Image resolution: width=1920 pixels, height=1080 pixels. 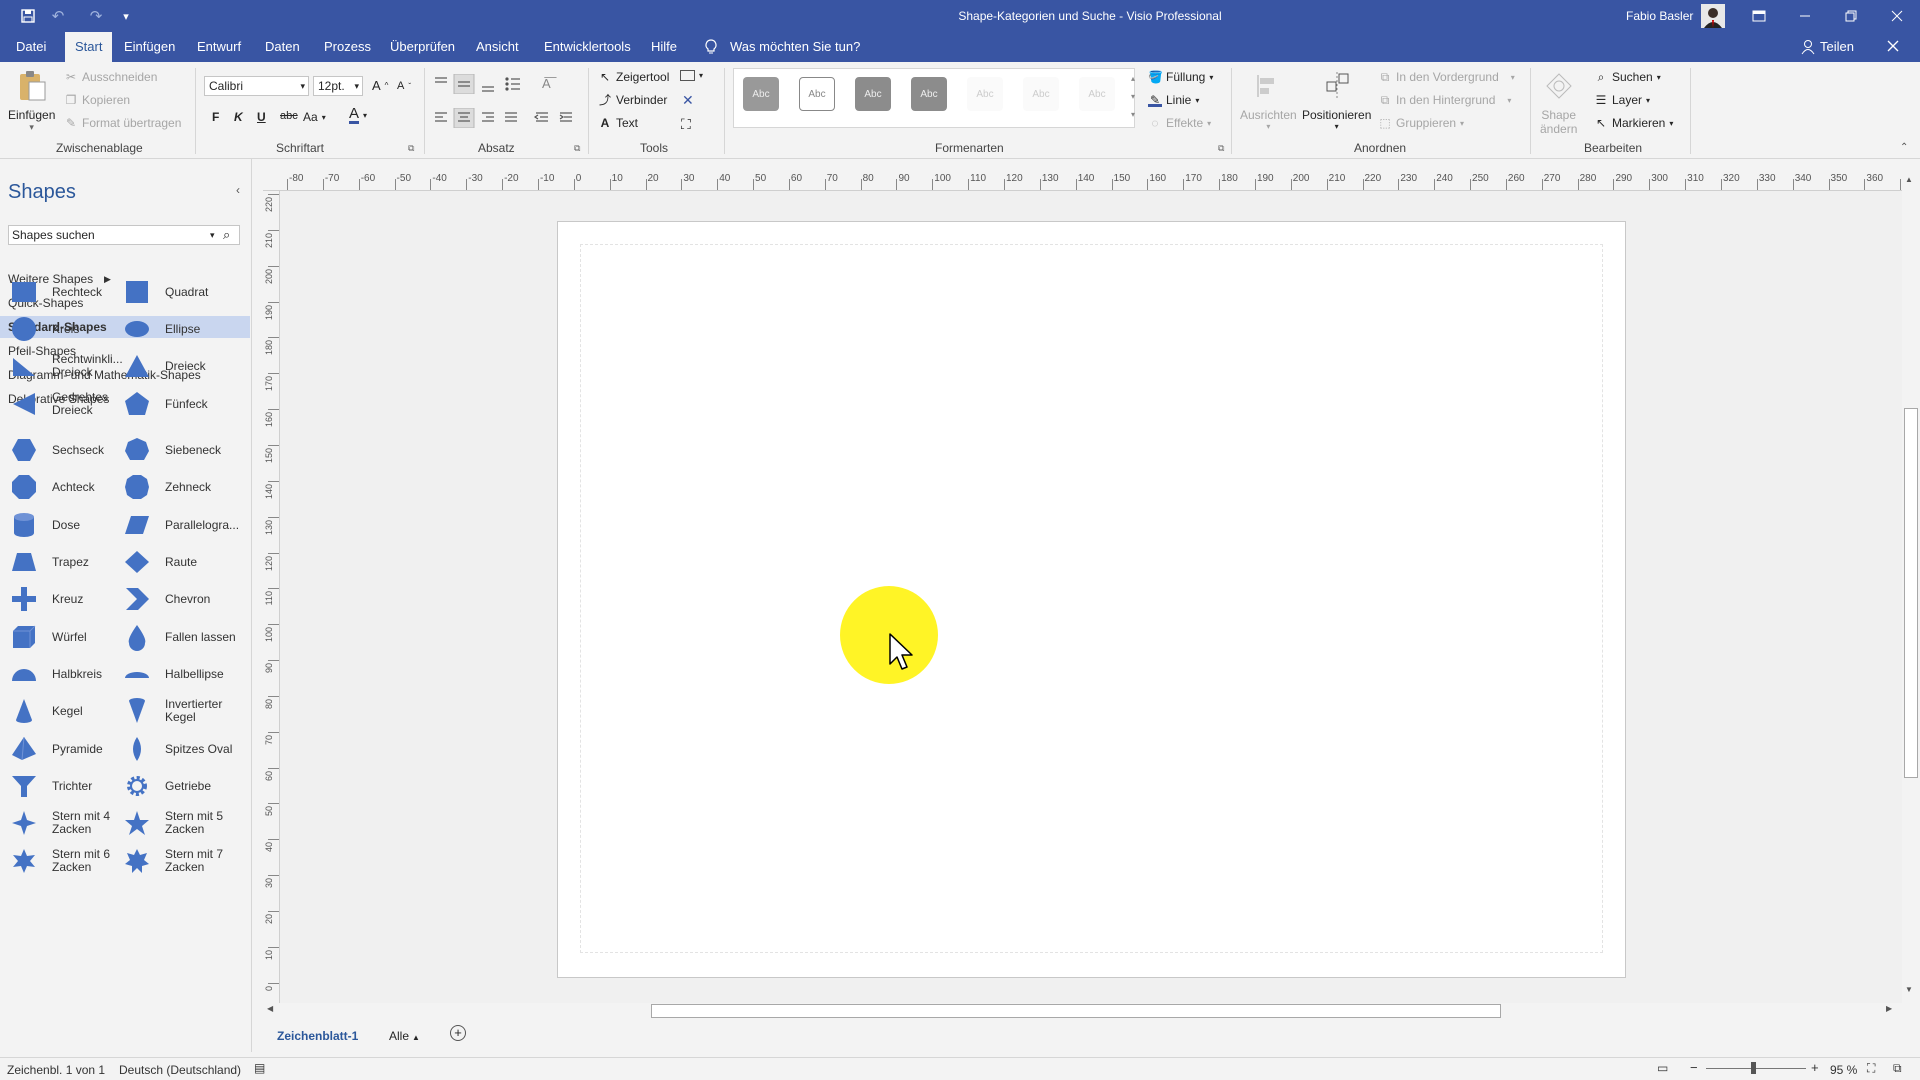 I want to click on shape-item: Getriebe, so click(x=167, y=786).